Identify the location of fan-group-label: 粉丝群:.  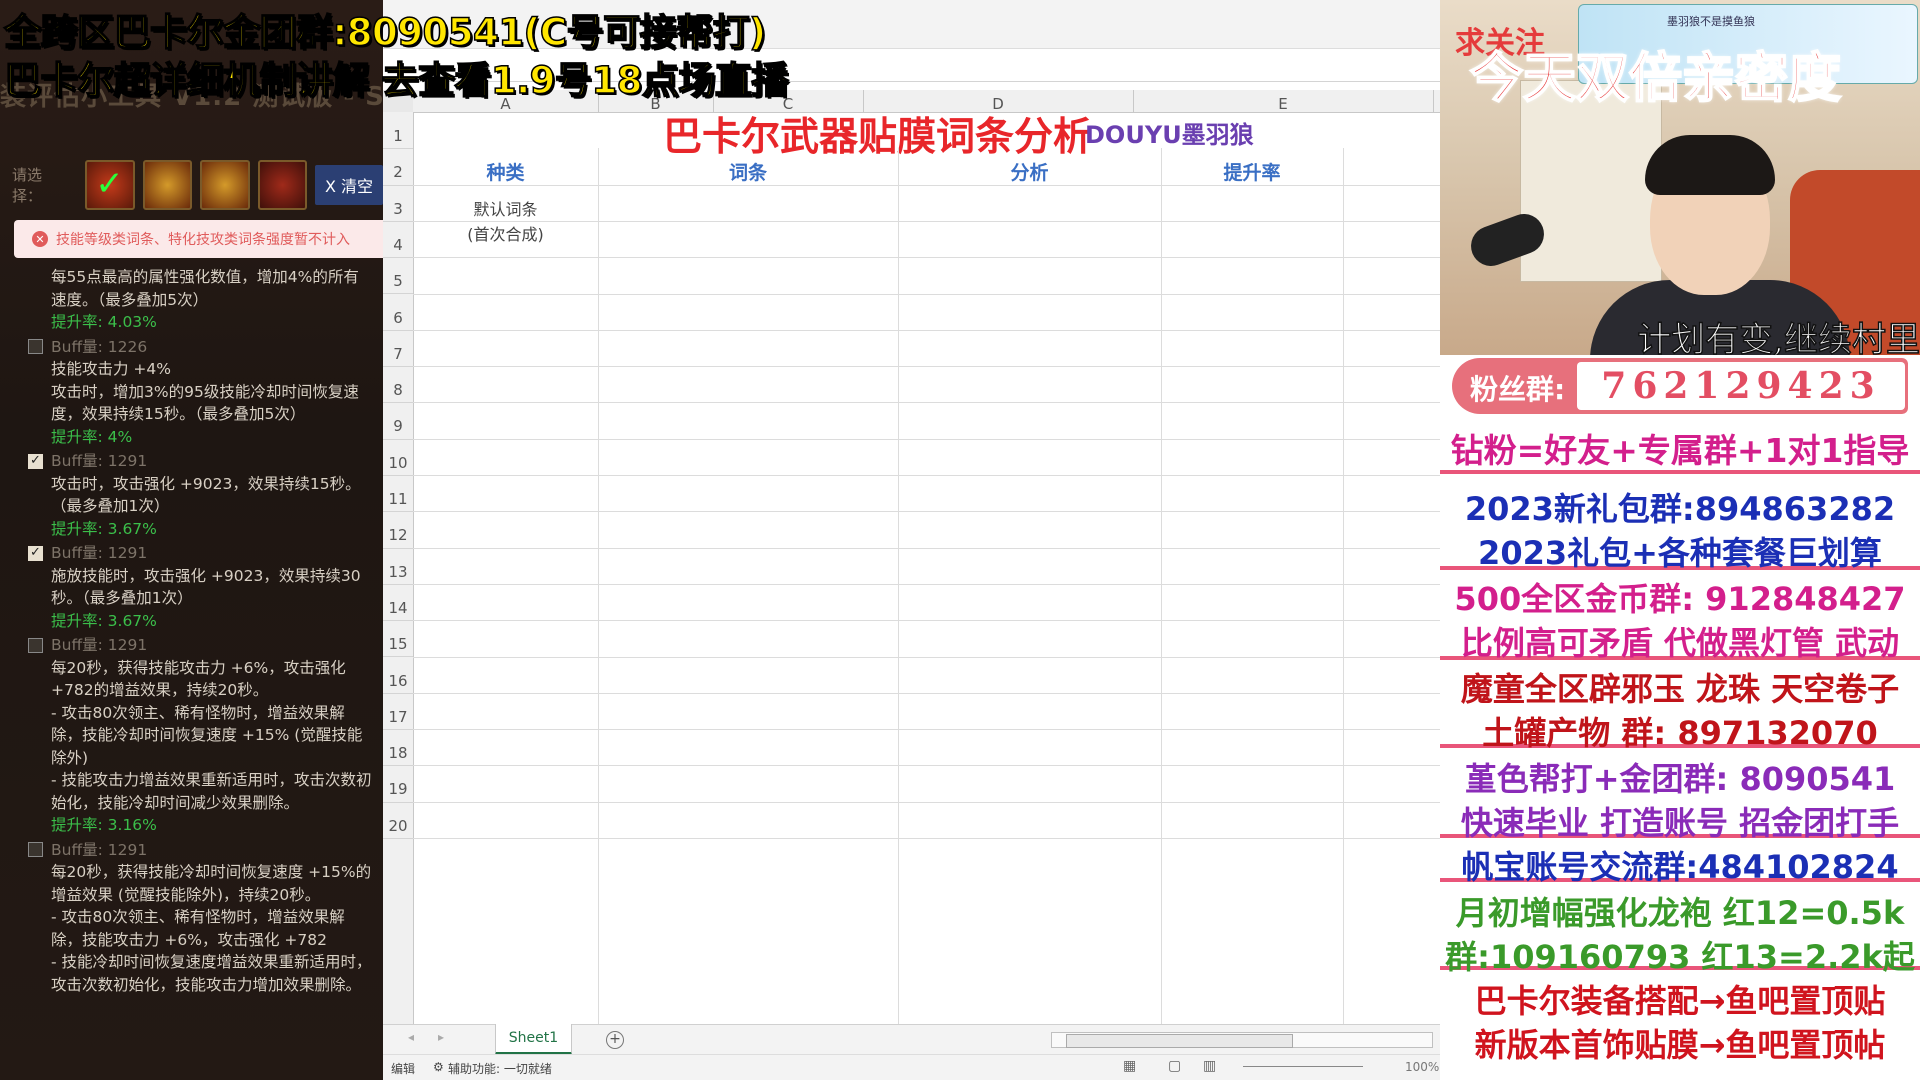
(1518, 389).